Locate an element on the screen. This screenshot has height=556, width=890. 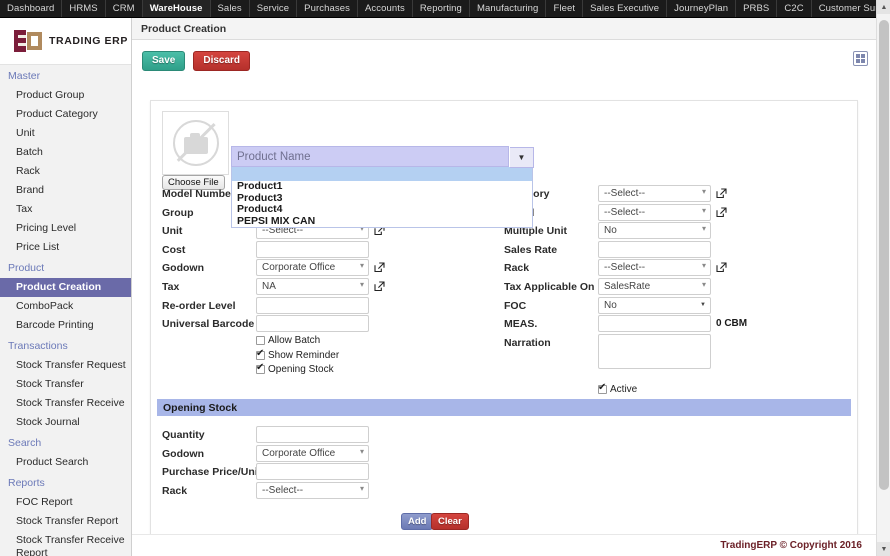
sidebar-item-price-list: Price List is located at coordinates (65, 247).